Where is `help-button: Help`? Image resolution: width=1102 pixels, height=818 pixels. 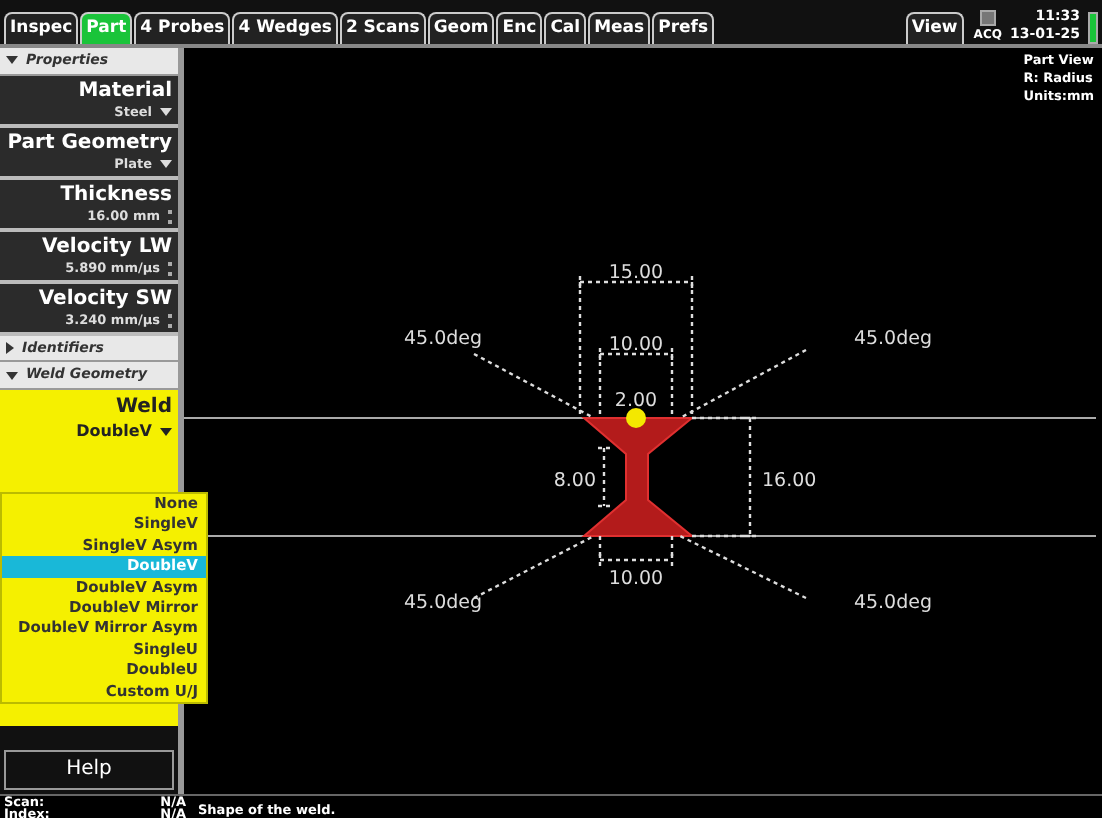
help-button: Help is located at coordinates (89, 770).